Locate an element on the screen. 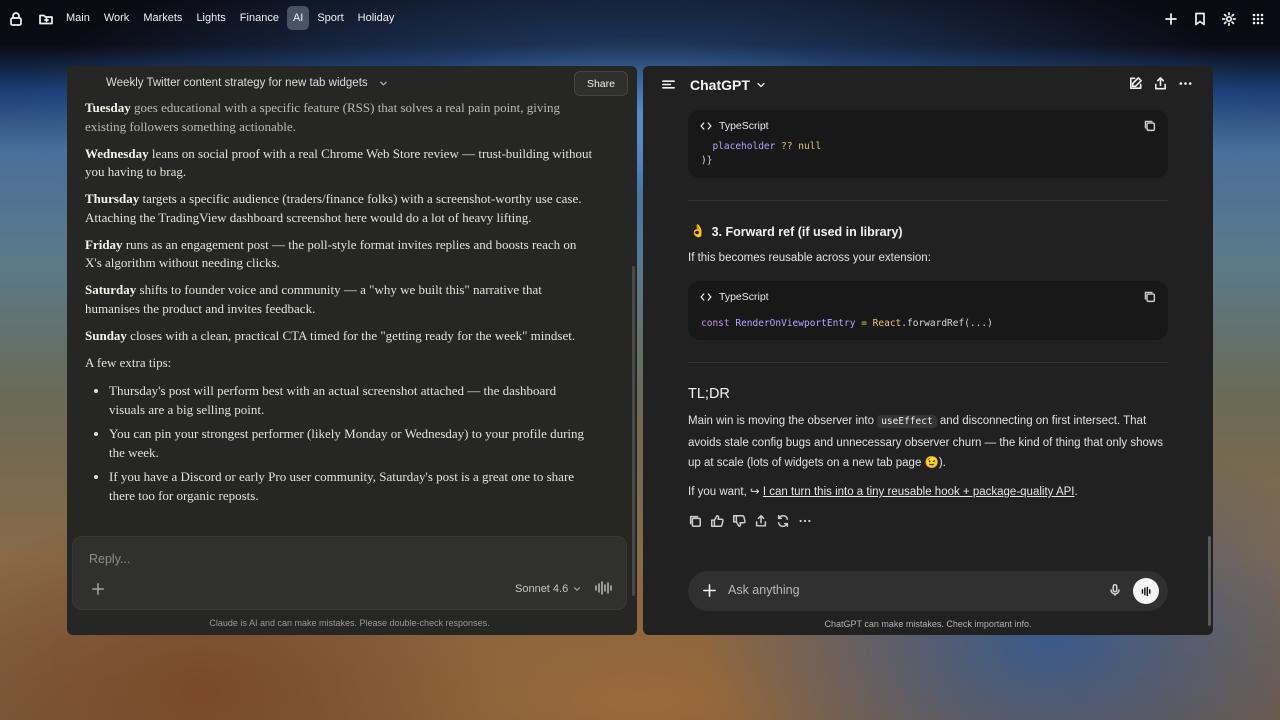 This screenshot has height=720, width=1280. message-actions is located at coordinates (750, 523).